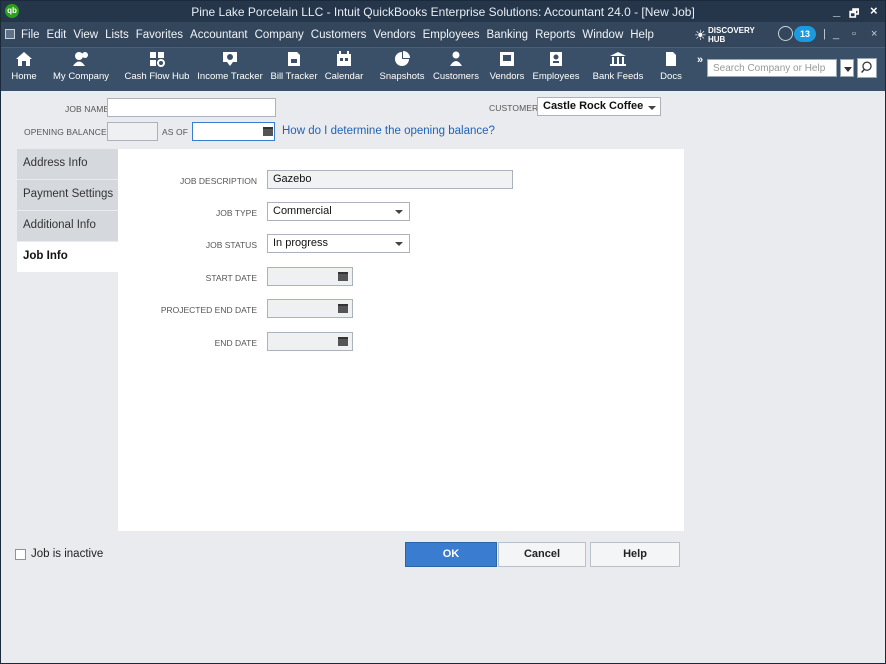 The image size is (886, 664). What do you see at coordinates (235, 343) in the screenshot?
I see `end-date-label: END DATE` at bounding box center [235, 343].